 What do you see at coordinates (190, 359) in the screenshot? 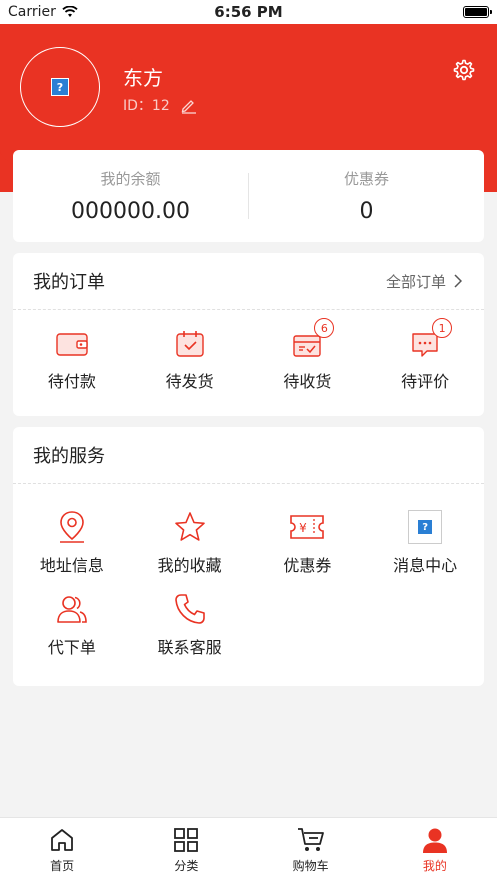
I see `order-pending-shipment: 待发货` at bounding box center [190, 359].